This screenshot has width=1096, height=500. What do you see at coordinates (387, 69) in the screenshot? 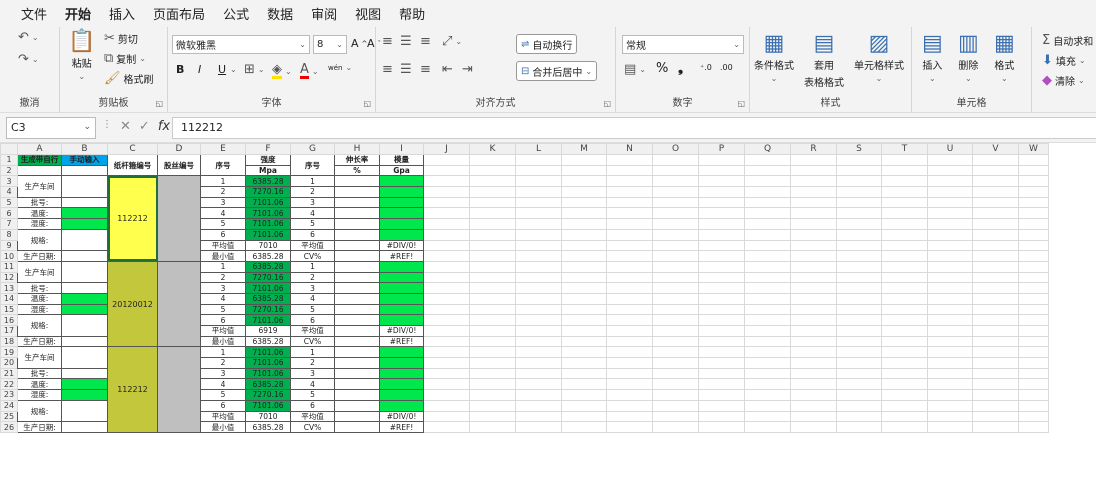
I see `align-left-button: ≡` at bounding box center [387, 69].